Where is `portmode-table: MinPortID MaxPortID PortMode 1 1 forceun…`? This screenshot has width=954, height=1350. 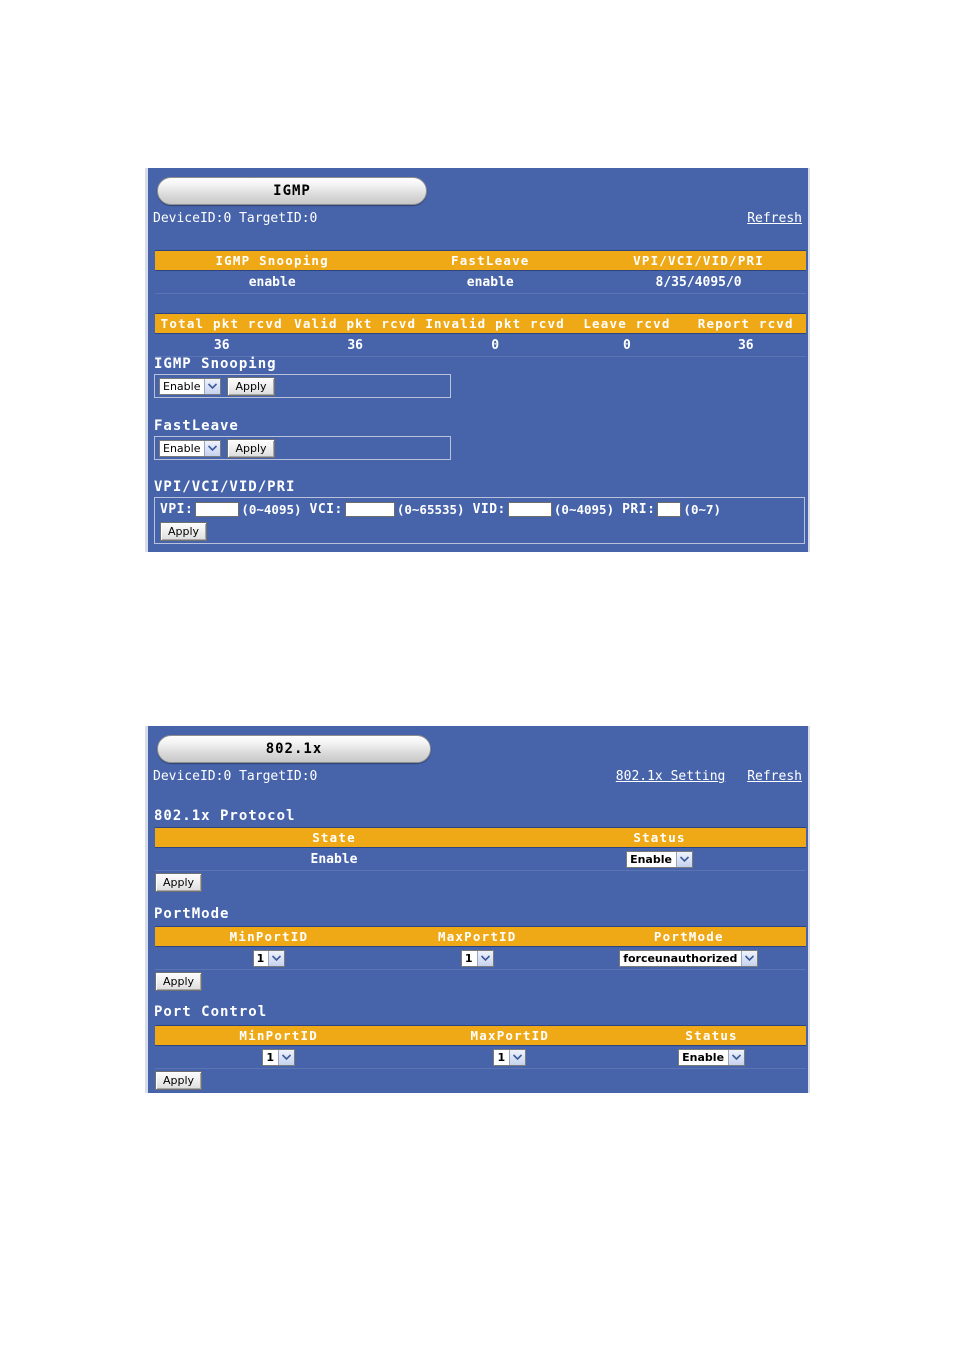 portmode-table: MinPortID MaxPortID PortMode 1 1 forceun… is located at coordinates (480, 948).